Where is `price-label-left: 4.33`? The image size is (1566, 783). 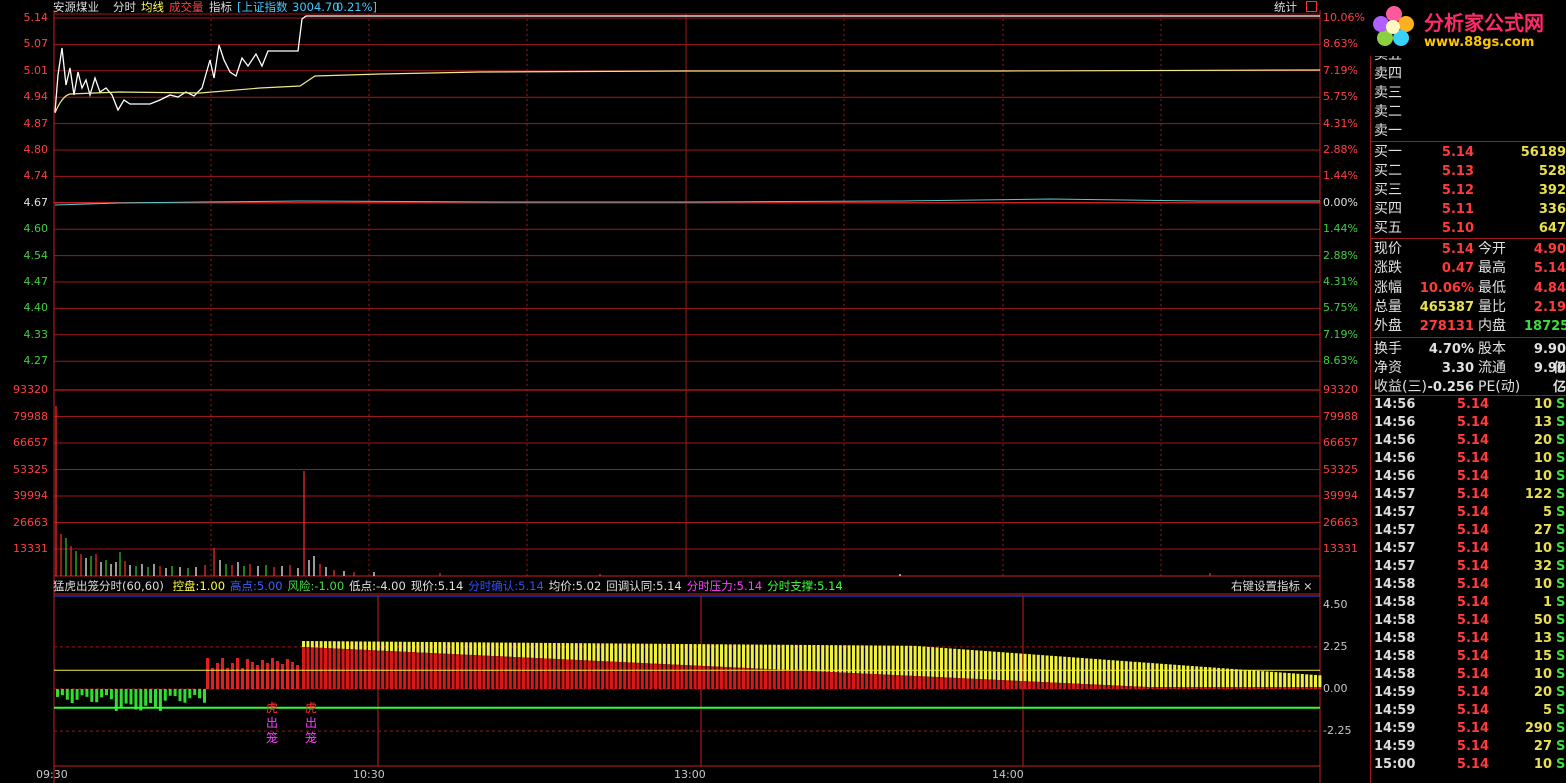 price-label-left: 4.33 is located at coordinates (36, 334).